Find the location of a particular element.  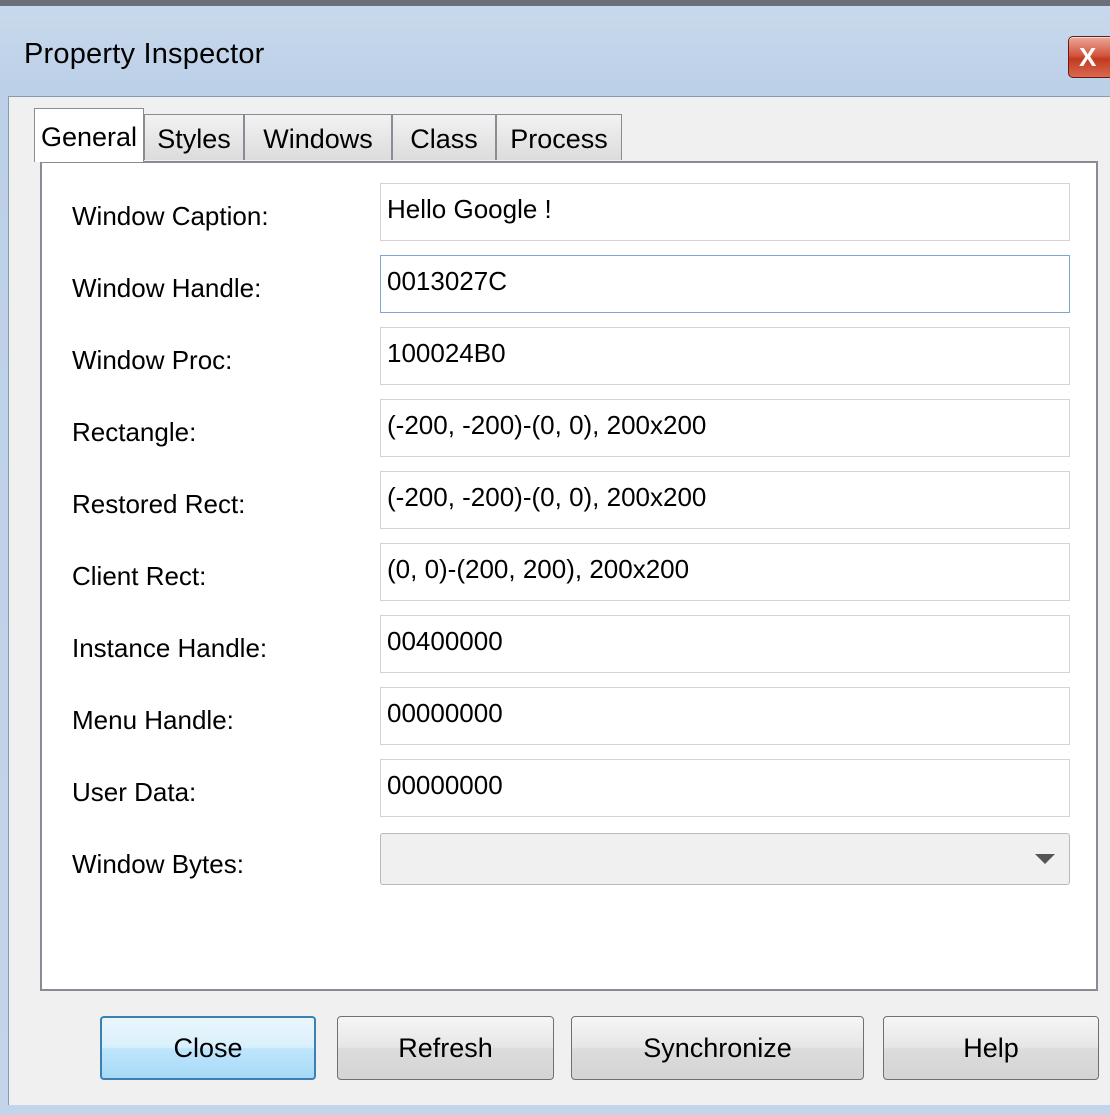

window-bytes-label: Window Bytes: is located at coordinates (158, 864).